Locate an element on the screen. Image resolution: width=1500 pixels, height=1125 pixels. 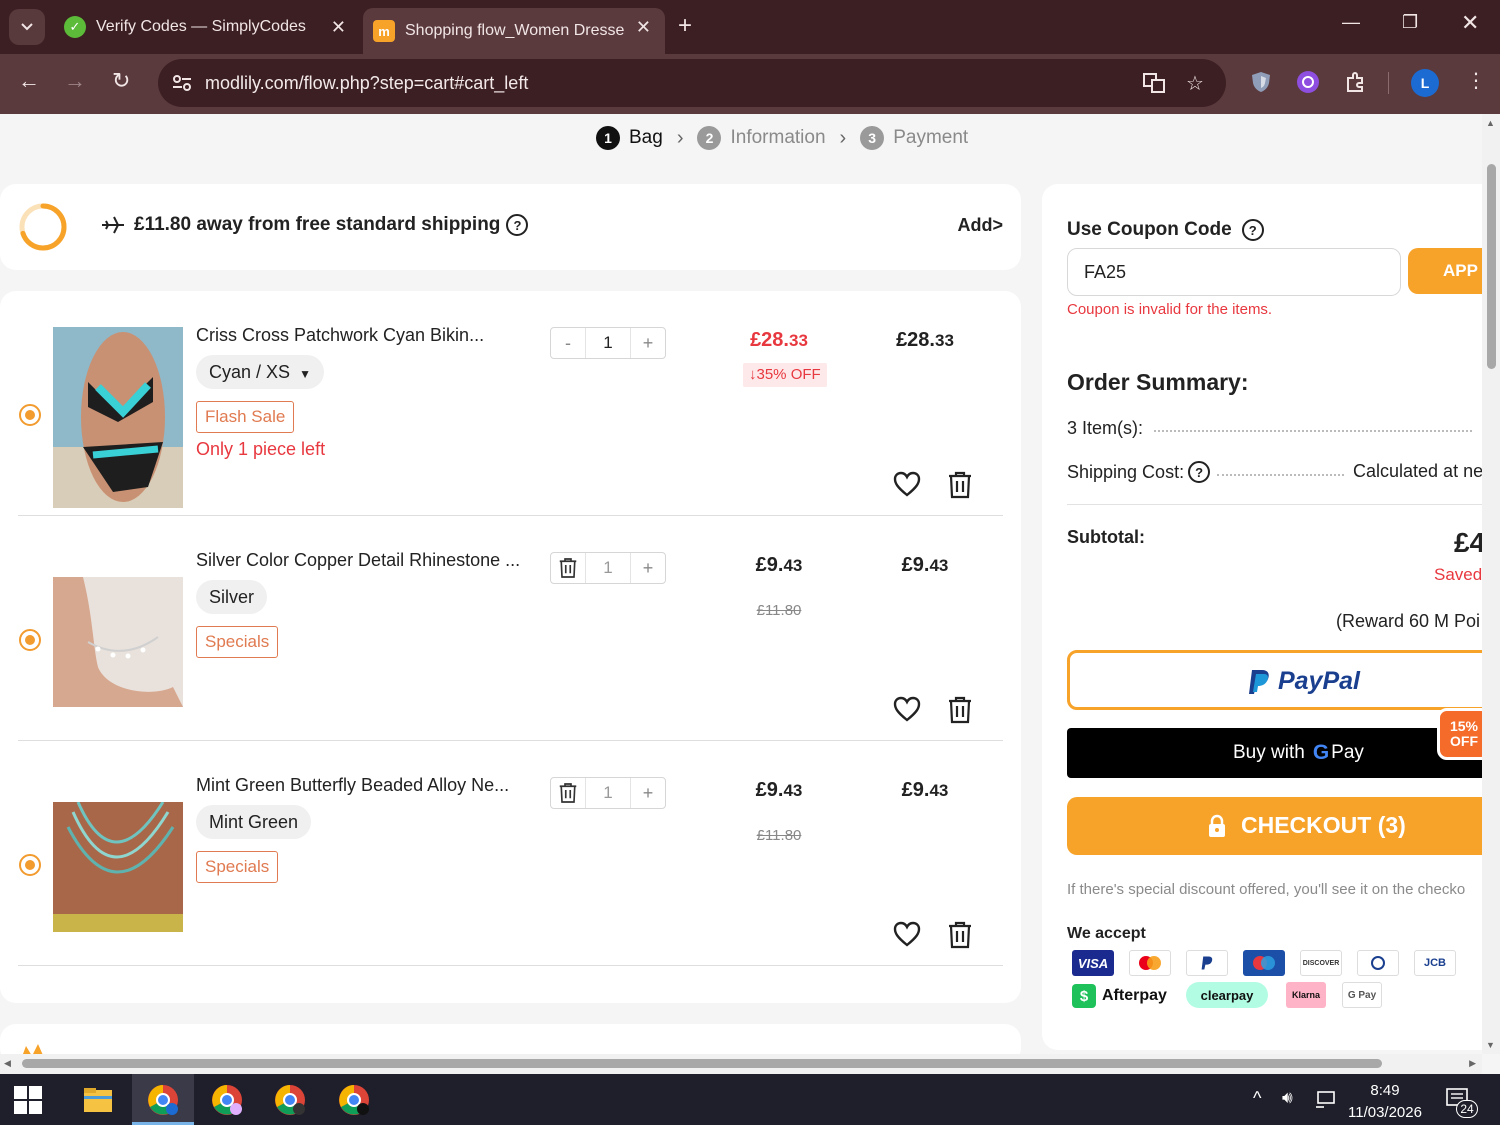
taskbar-clock: 8:49 11/03/2026 is located at coordinates (1385, 1102).